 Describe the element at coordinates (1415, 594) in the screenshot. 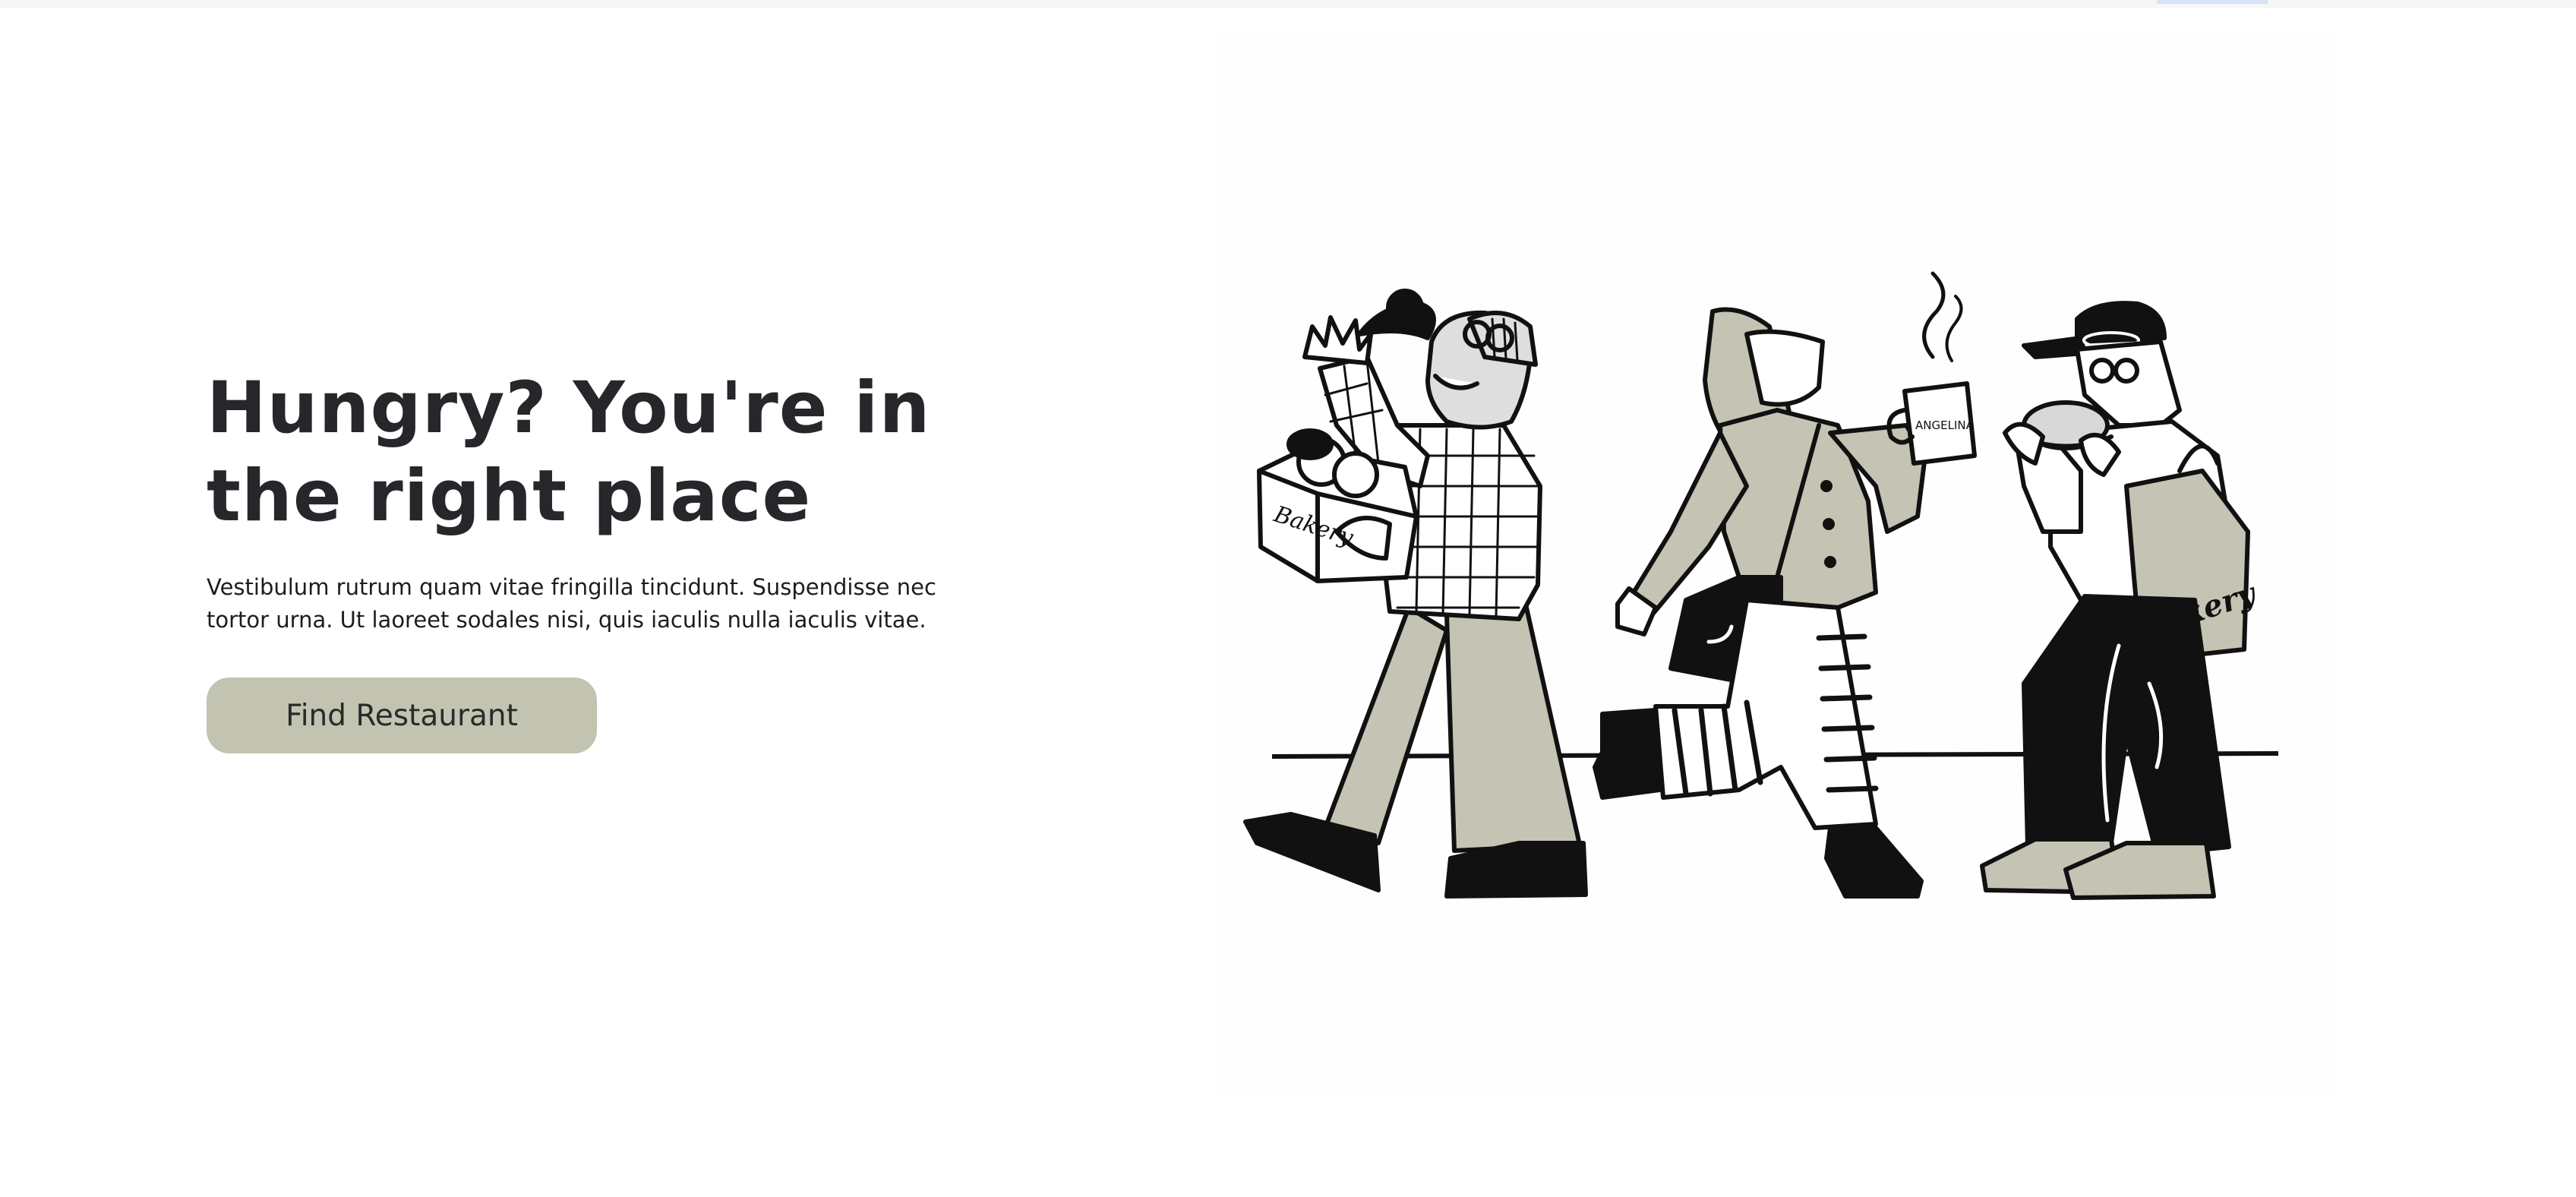

I see `man-with-bakery-box` at that location.